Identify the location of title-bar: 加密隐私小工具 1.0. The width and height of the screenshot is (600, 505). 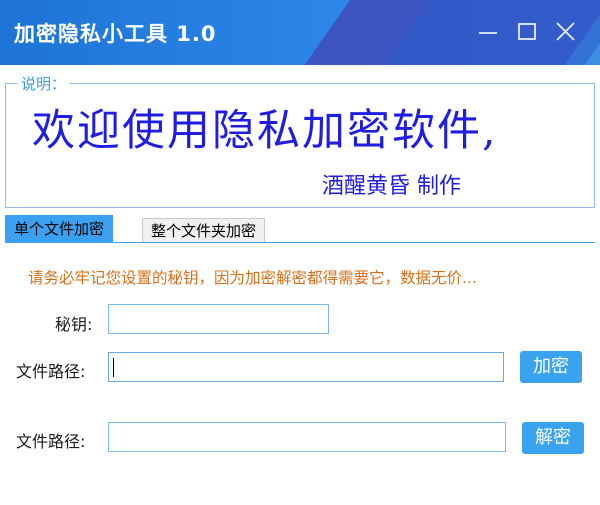
(300, 32).